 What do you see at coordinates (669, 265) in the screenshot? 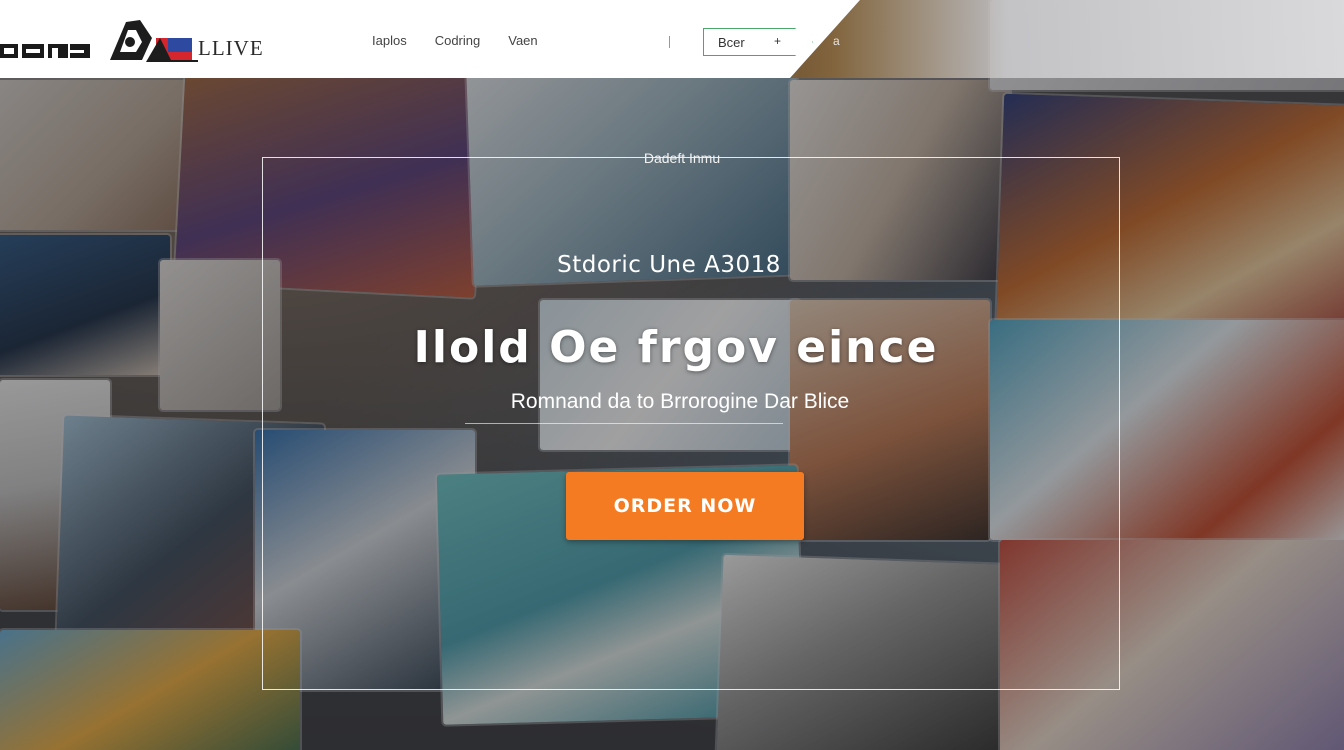
I see `hero-subtitle: Stdoric Une A3018` at bounding box center [669, 265].